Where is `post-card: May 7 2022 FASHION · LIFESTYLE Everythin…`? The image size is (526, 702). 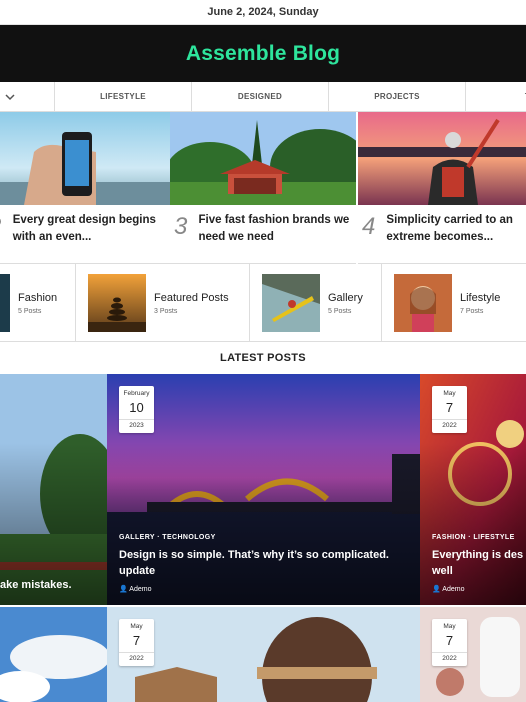
post-card: May 7 2022 FASHION · LIFESTYLE Everythin… is located at coordinates (473, 489).